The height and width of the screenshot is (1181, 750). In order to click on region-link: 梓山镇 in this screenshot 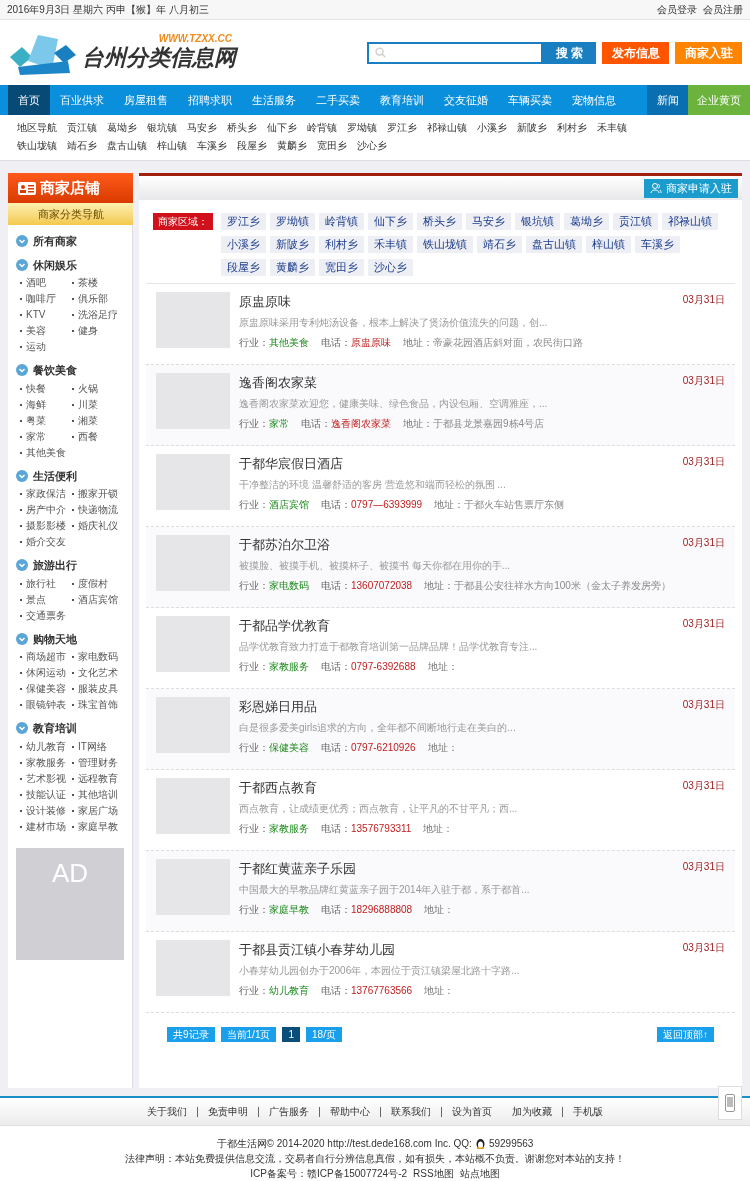, I will do `click(172, 145)`.